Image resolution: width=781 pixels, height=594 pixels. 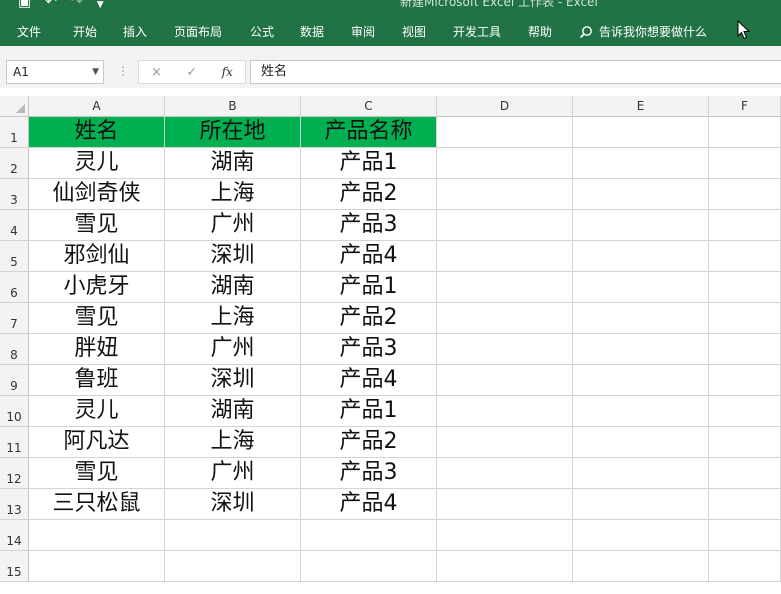 What do you see at coordinates (505, 442) in the screenshot?
I see `cell-d11` at bounding box center [505, 442].